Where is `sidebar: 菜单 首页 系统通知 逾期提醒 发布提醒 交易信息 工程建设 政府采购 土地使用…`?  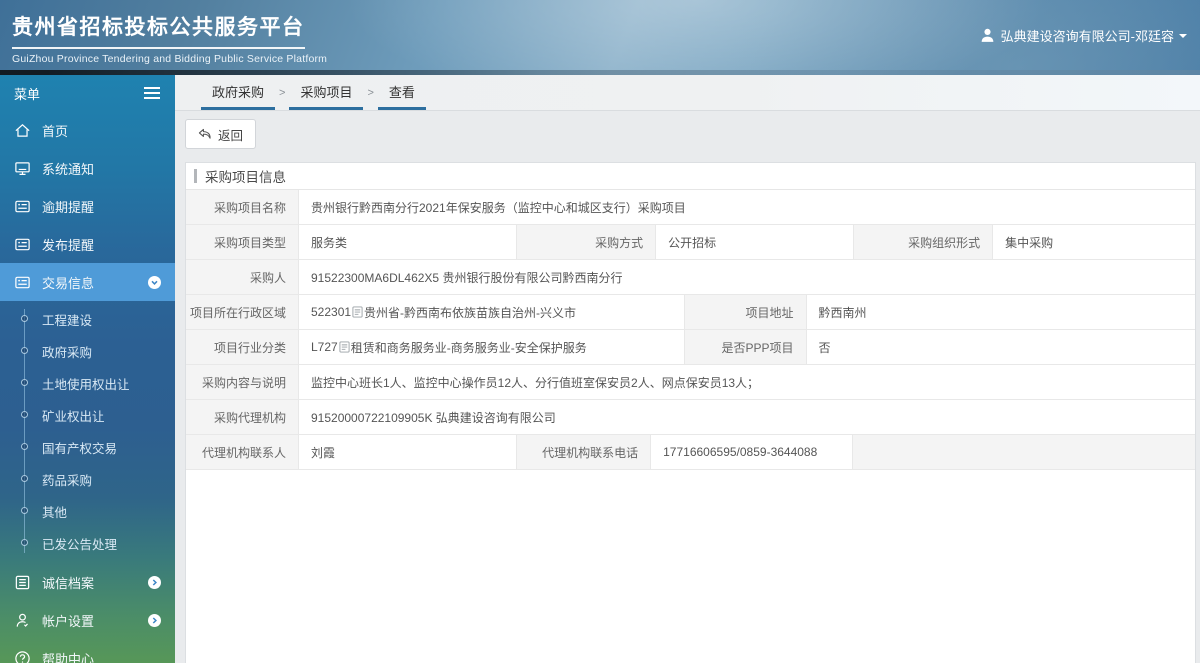 sidebar: 菜单 首页 系统通知 逾期提醒 发布提醒 交易信息 工程建设 政府采购 土地使用… is located at coordinates (87, 369).